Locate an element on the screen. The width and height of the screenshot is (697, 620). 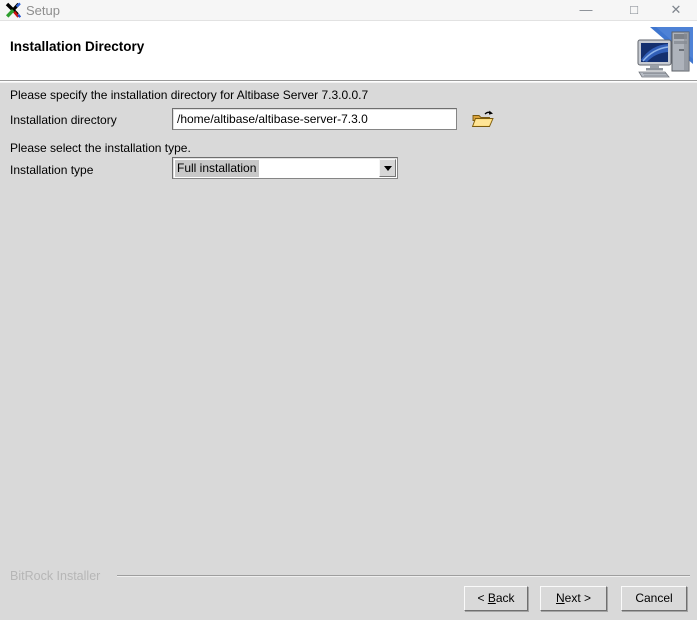
cancel-button-label: Cancel is located at coordinates (654, 598).